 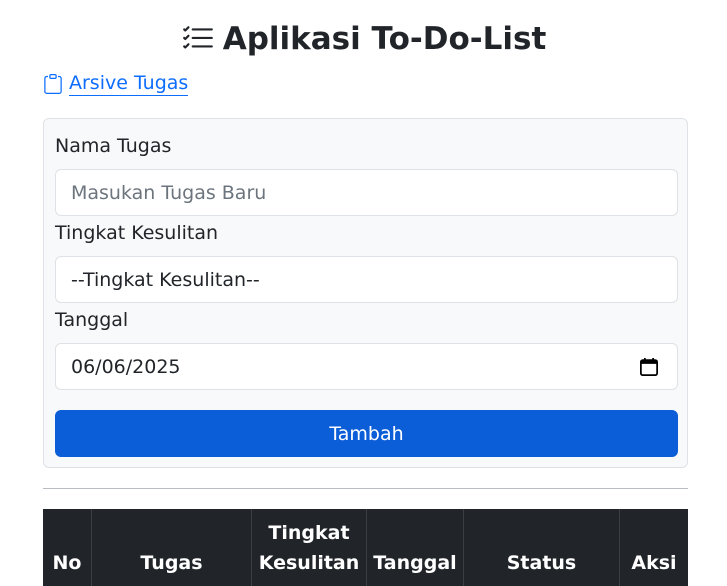 What do you see at coordinates (366, 192) in the screenshot?
I see `task-name-input` at bounding box center [366, 192].